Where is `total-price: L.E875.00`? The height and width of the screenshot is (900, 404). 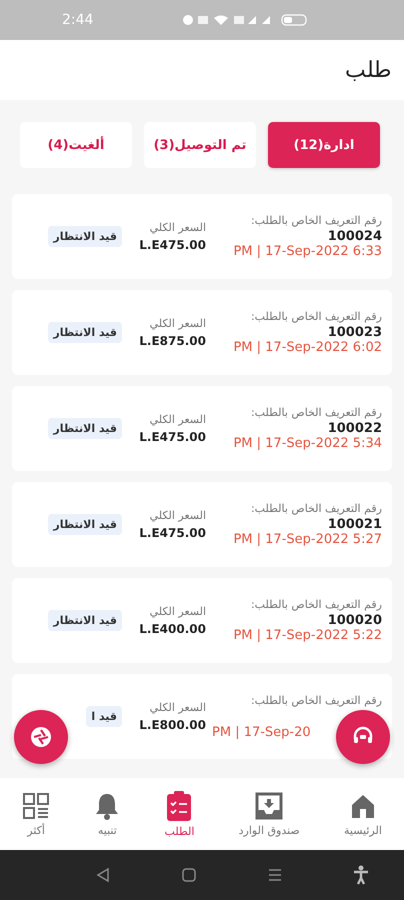 total-price: L.E875.00 is located at coordinates (172, 341).